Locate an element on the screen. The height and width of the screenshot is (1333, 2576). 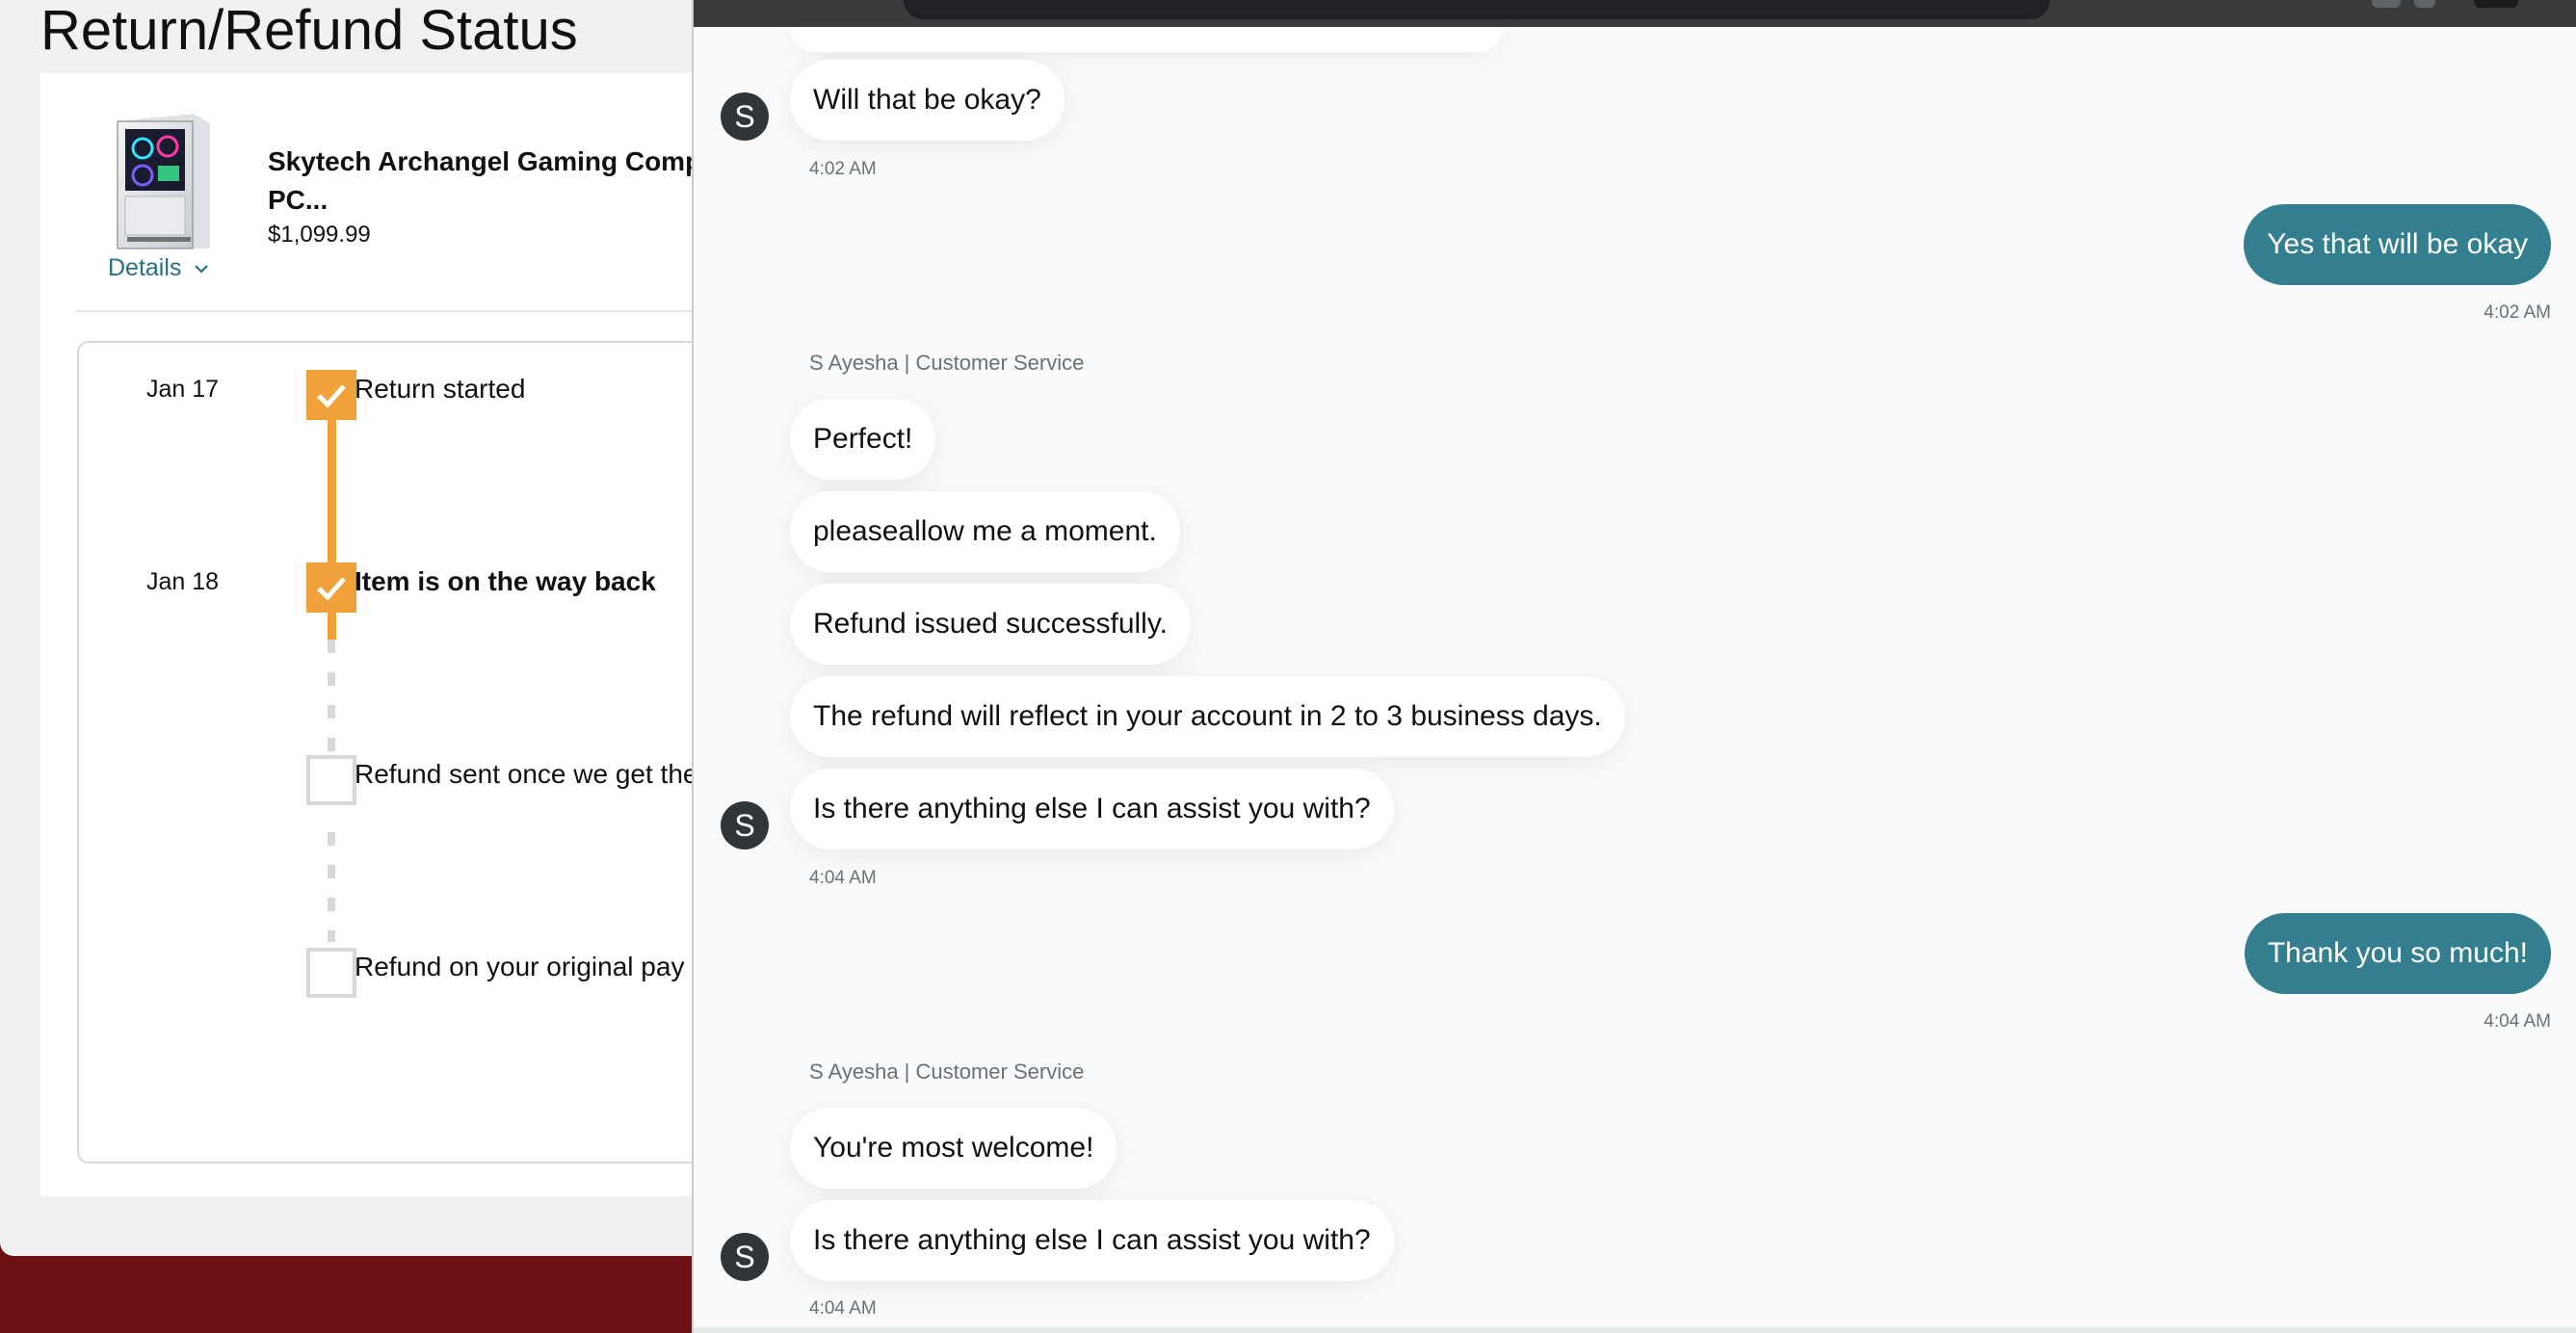
details-toggle: Details is located at coordinates (159, 268).